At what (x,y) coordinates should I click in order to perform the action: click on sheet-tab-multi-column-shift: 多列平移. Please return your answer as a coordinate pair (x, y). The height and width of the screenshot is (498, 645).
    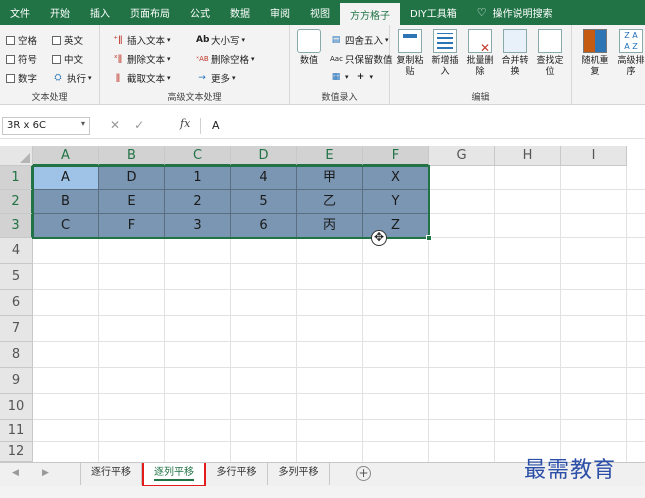
    Looking at the image, I should click on (299, 474).